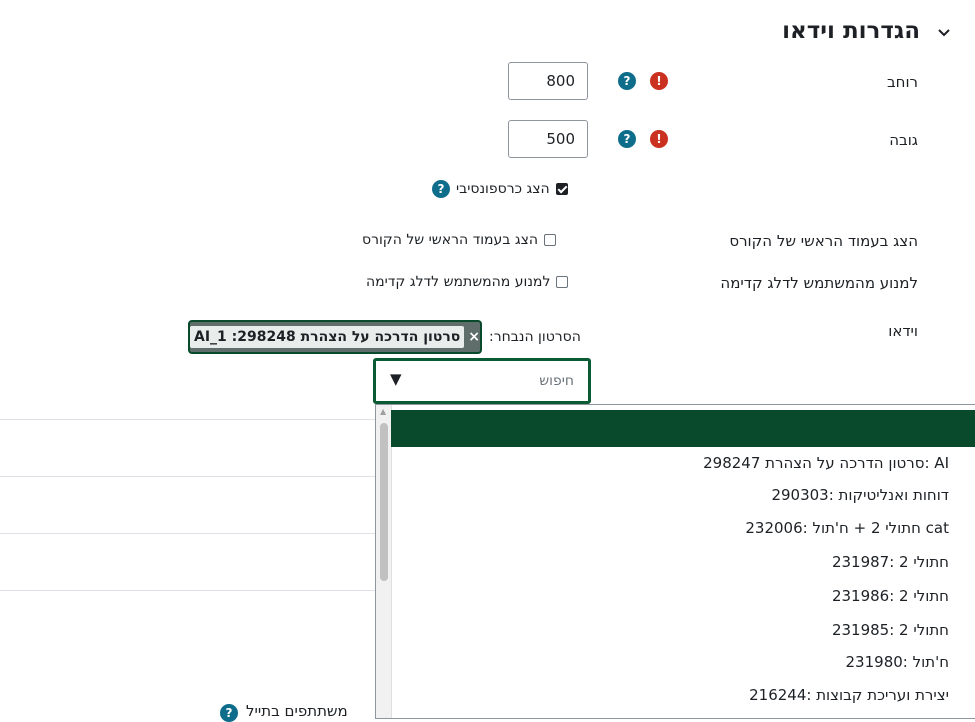  Describe the element at coordinates (450, 240) in the screenshot. I see `show-course-page-checkbox-label: הצג בעמוד הראשי של הקורס` at that location.